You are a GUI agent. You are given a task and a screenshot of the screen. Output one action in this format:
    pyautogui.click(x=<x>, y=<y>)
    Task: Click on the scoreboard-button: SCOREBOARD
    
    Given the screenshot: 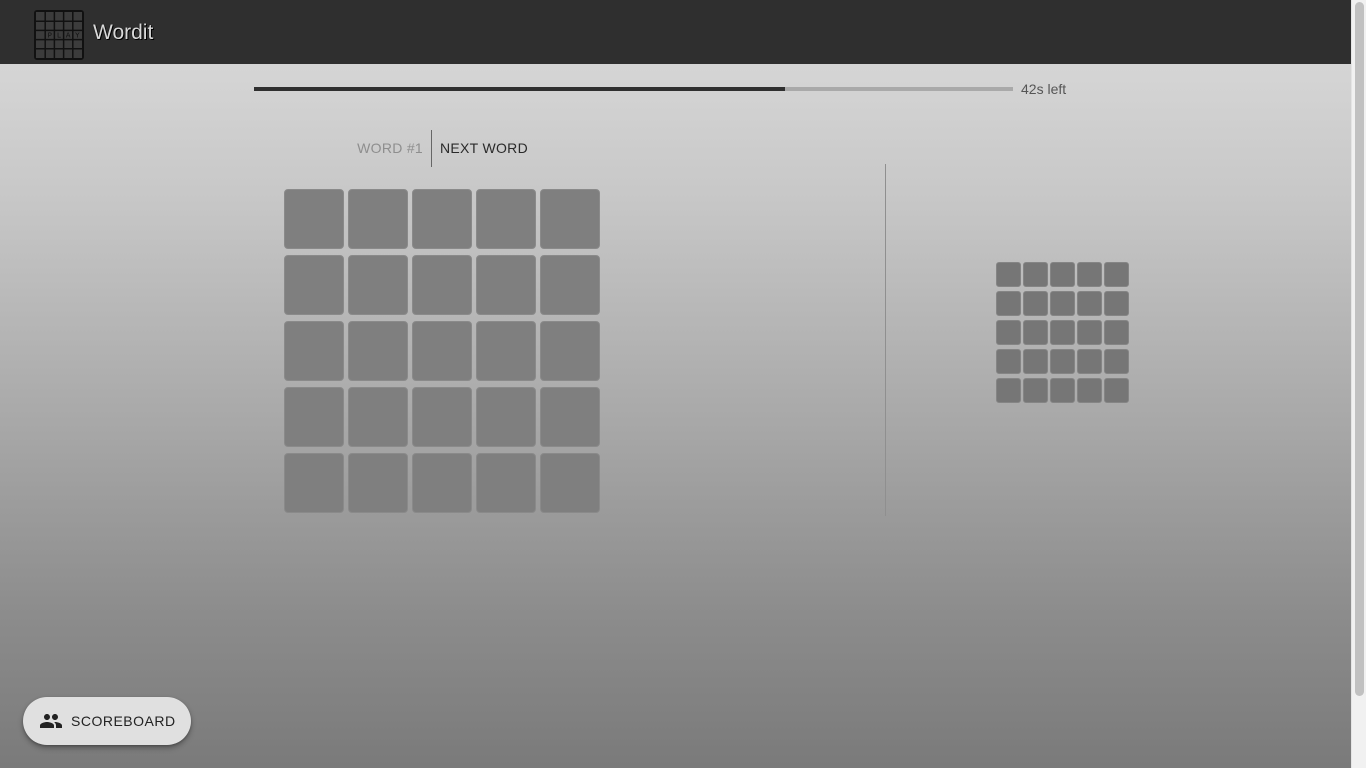 What is the action you would take?
    pyautogui.click(x=107, y=721)
    